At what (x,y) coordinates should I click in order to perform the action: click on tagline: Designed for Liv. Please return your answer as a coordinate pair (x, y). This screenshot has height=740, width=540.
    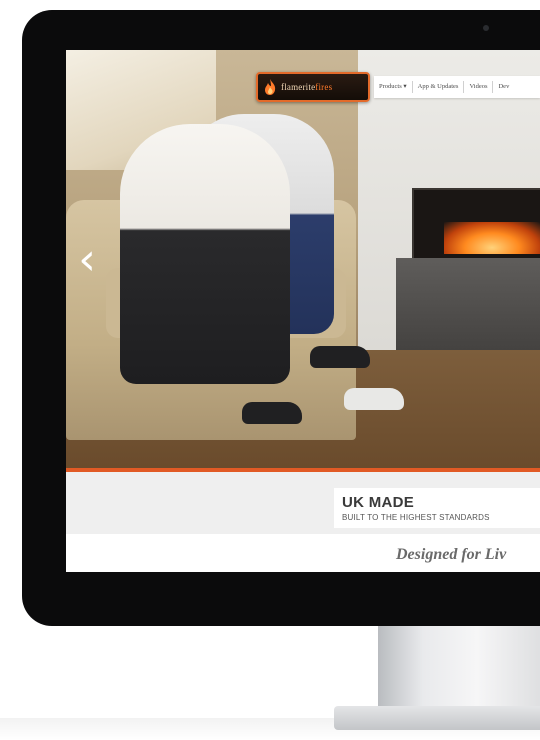
    Looking at the image, I should click on (451, 554).